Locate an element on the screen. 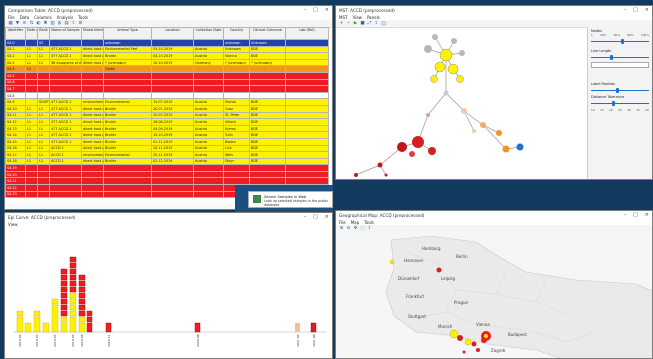 This screenshot has height=359, width=653. column-header: Clinical Outcome is located at coordinates (267, 33).